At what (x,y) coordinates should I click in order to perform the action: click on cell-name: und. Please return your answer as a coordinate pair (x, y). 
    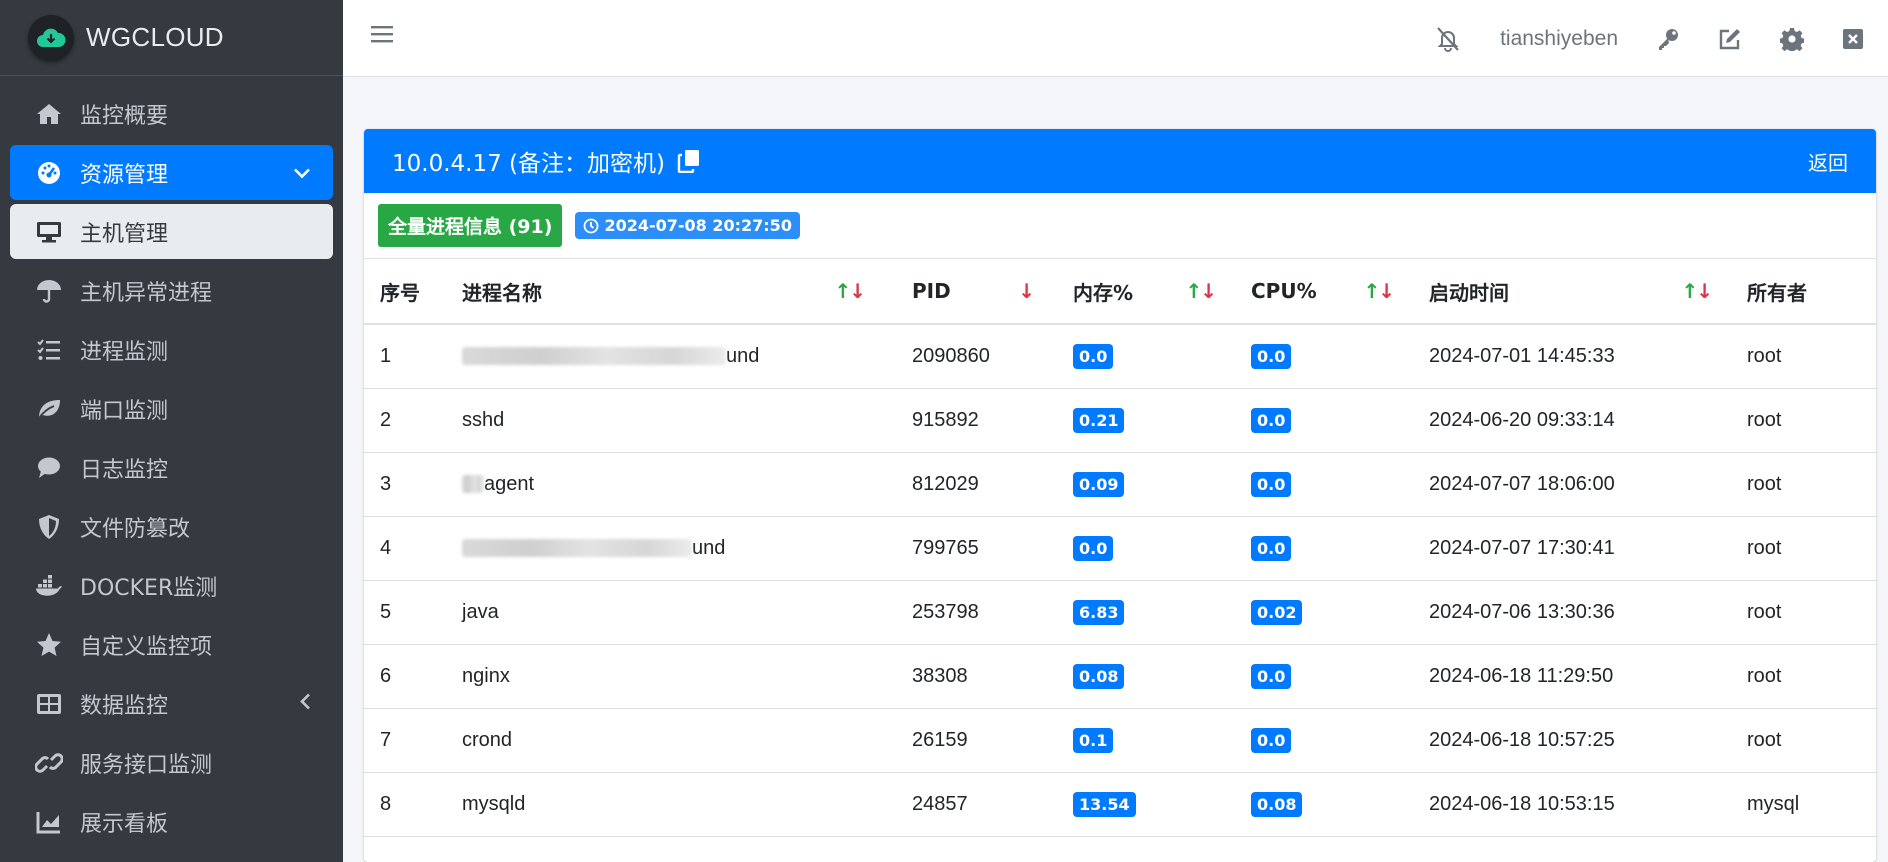
    Looking at the image, I should click on (671, 548).